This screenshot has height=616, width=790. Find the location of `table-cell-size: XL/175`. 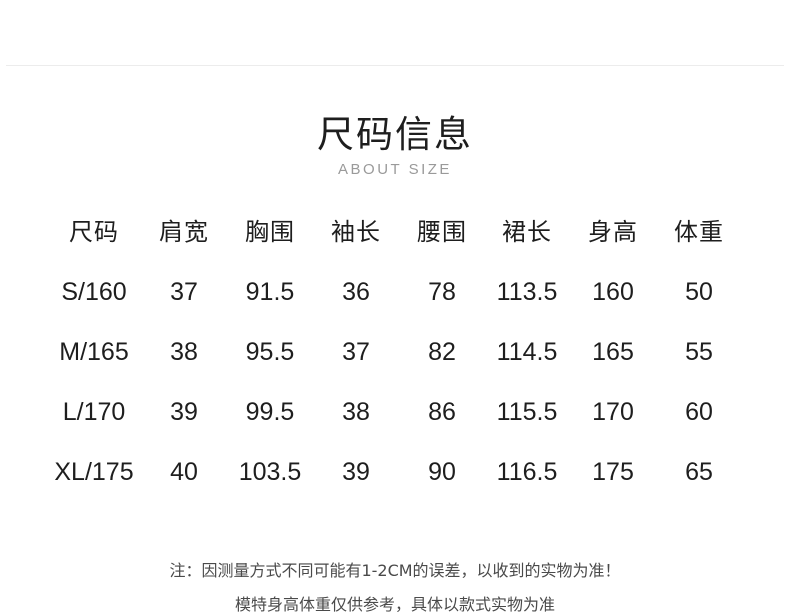

table-cell-size: XL/175 is located at coordinates (94, 472).